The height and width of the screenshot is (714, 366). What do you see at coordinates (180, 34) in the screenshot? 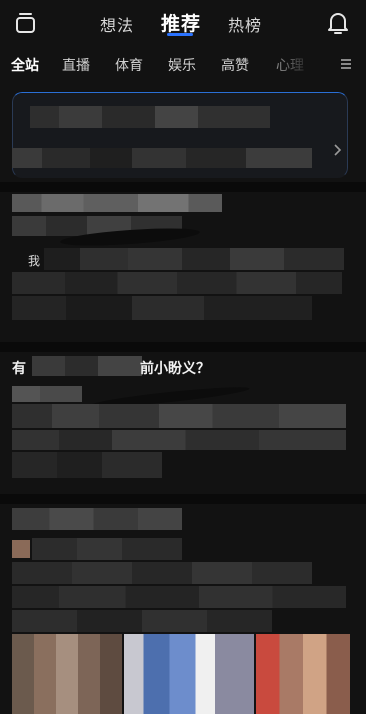
I see `active-tab-indicator` at bounding box center [180, 34].